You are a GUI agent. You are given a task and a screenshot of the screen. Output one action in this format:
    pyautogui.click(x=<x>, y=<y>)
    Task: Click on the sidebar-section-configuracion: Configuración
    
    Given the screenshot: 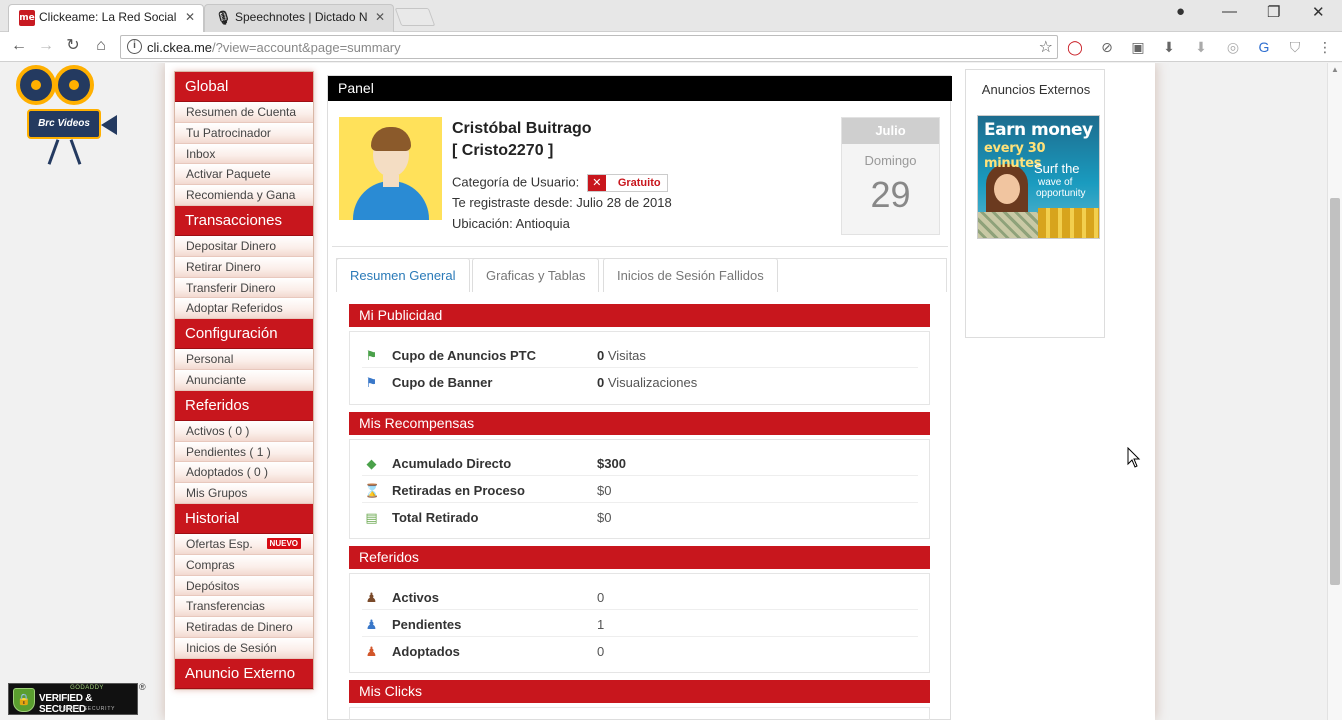 What is the action you would take?
    pyautogui.click(x=244, y=334)
    